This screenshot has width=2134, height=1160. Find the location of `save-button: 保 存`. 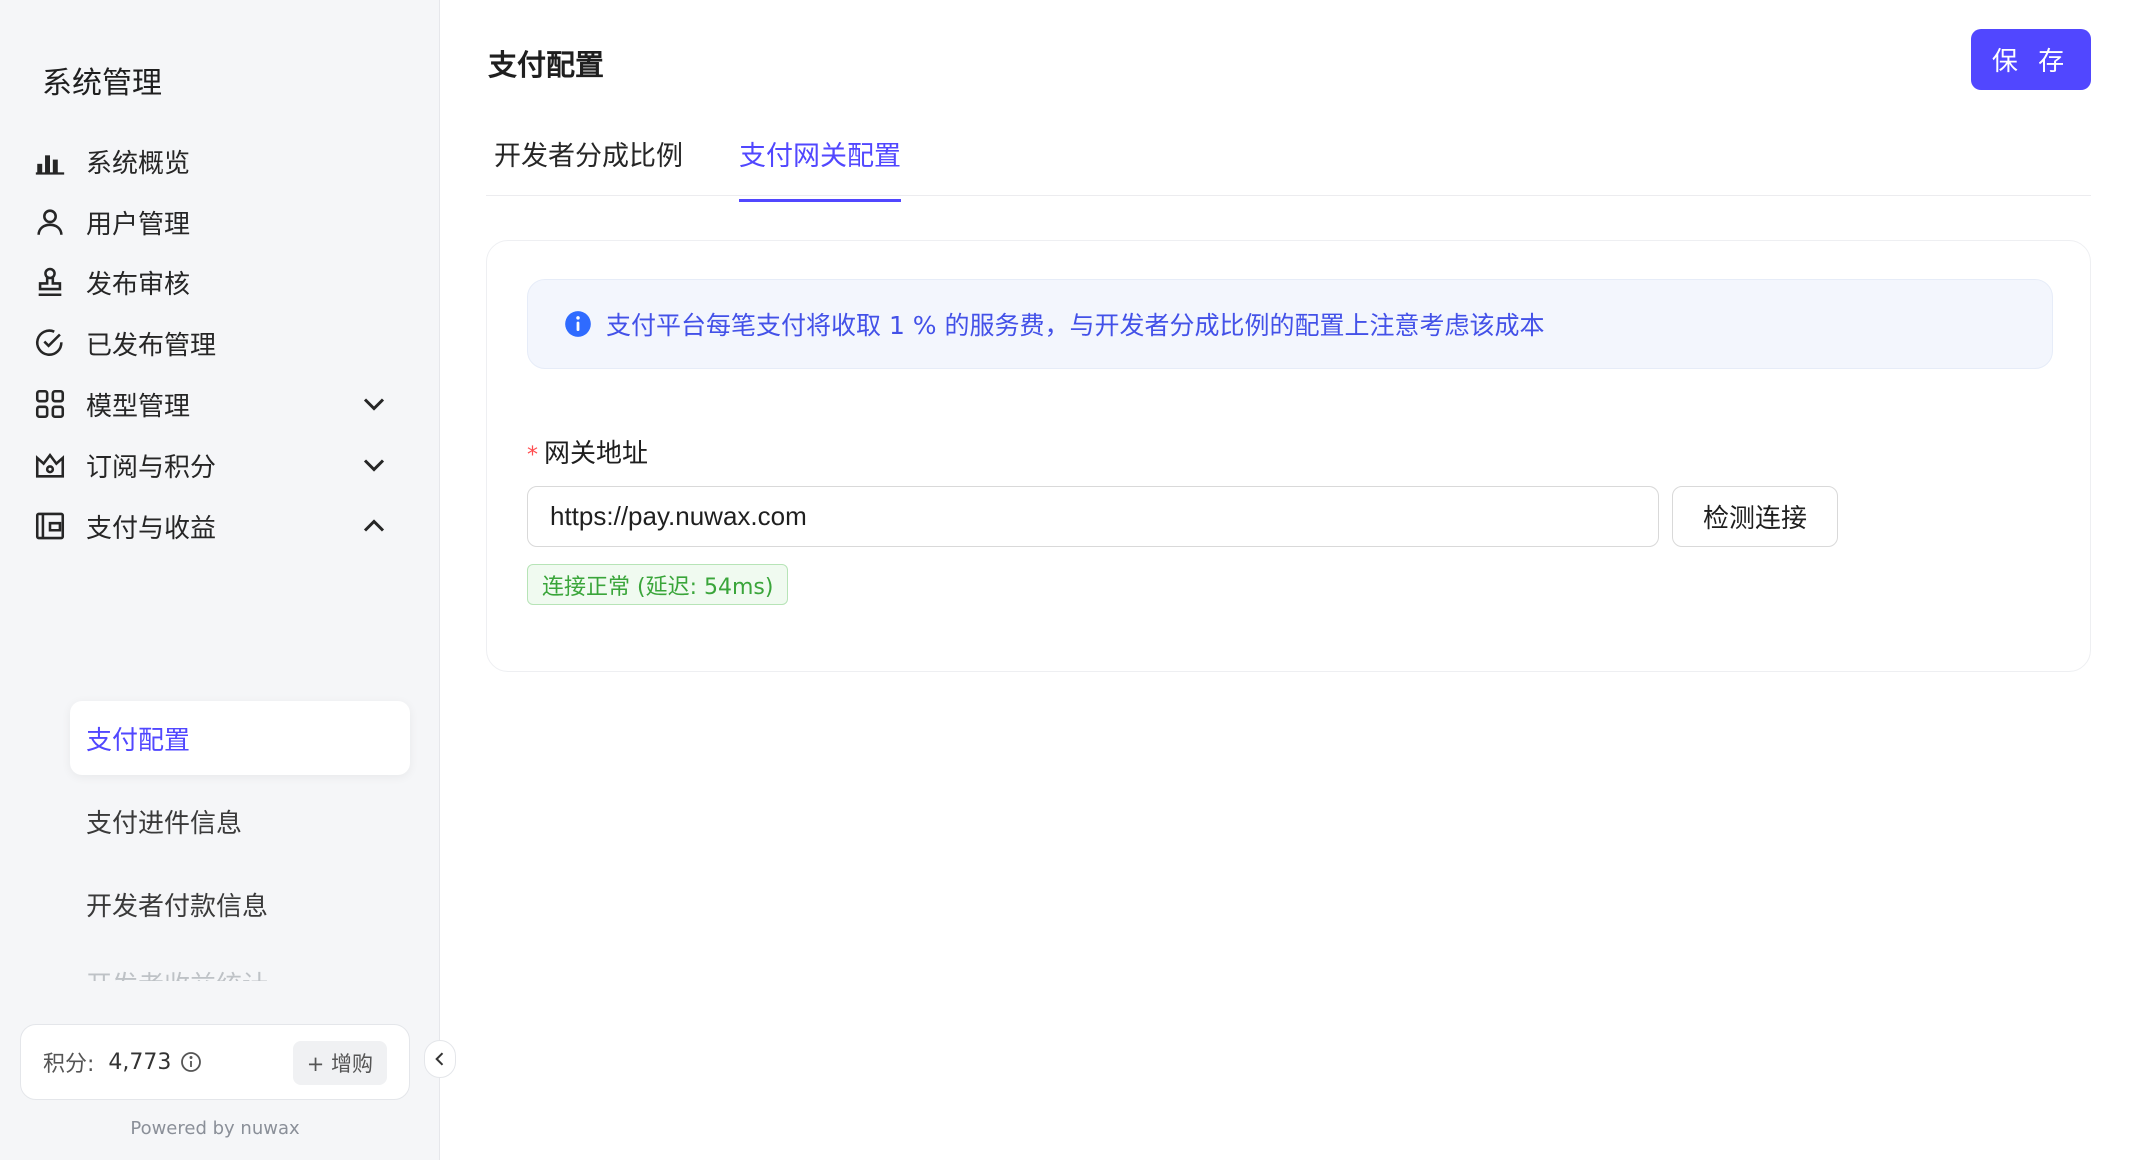

save-button: 保 存 is located at coordinates (2031, 59).